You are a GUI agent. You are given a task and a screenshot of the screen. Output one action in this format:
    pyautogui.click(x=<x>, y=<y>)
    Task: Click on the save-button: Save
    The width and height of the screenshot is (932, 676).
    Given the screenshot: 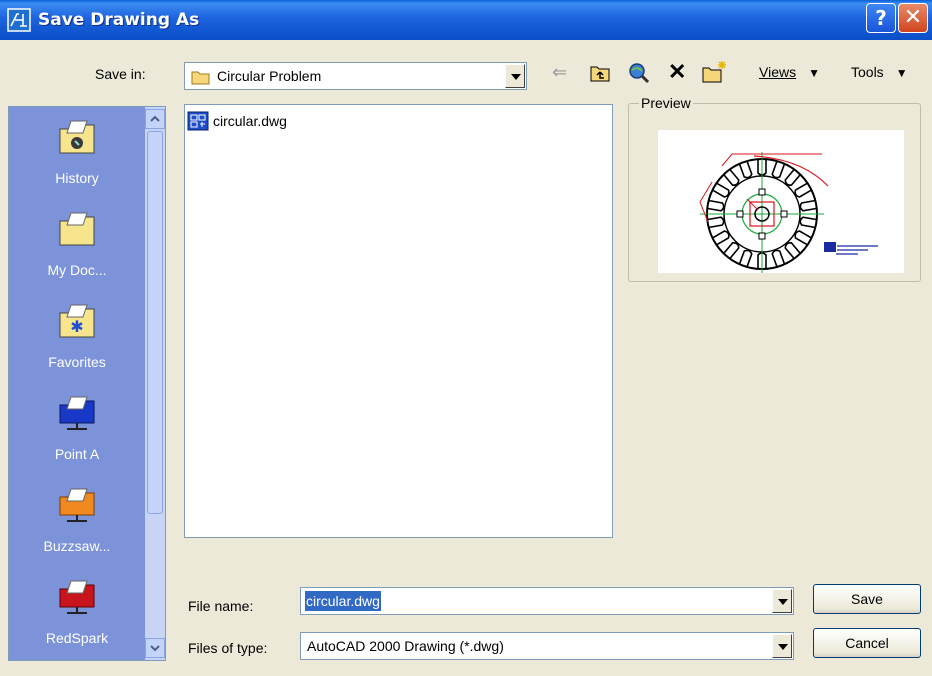 What is the action you would take?
    pyautogui.click(x=867, y=599)
    